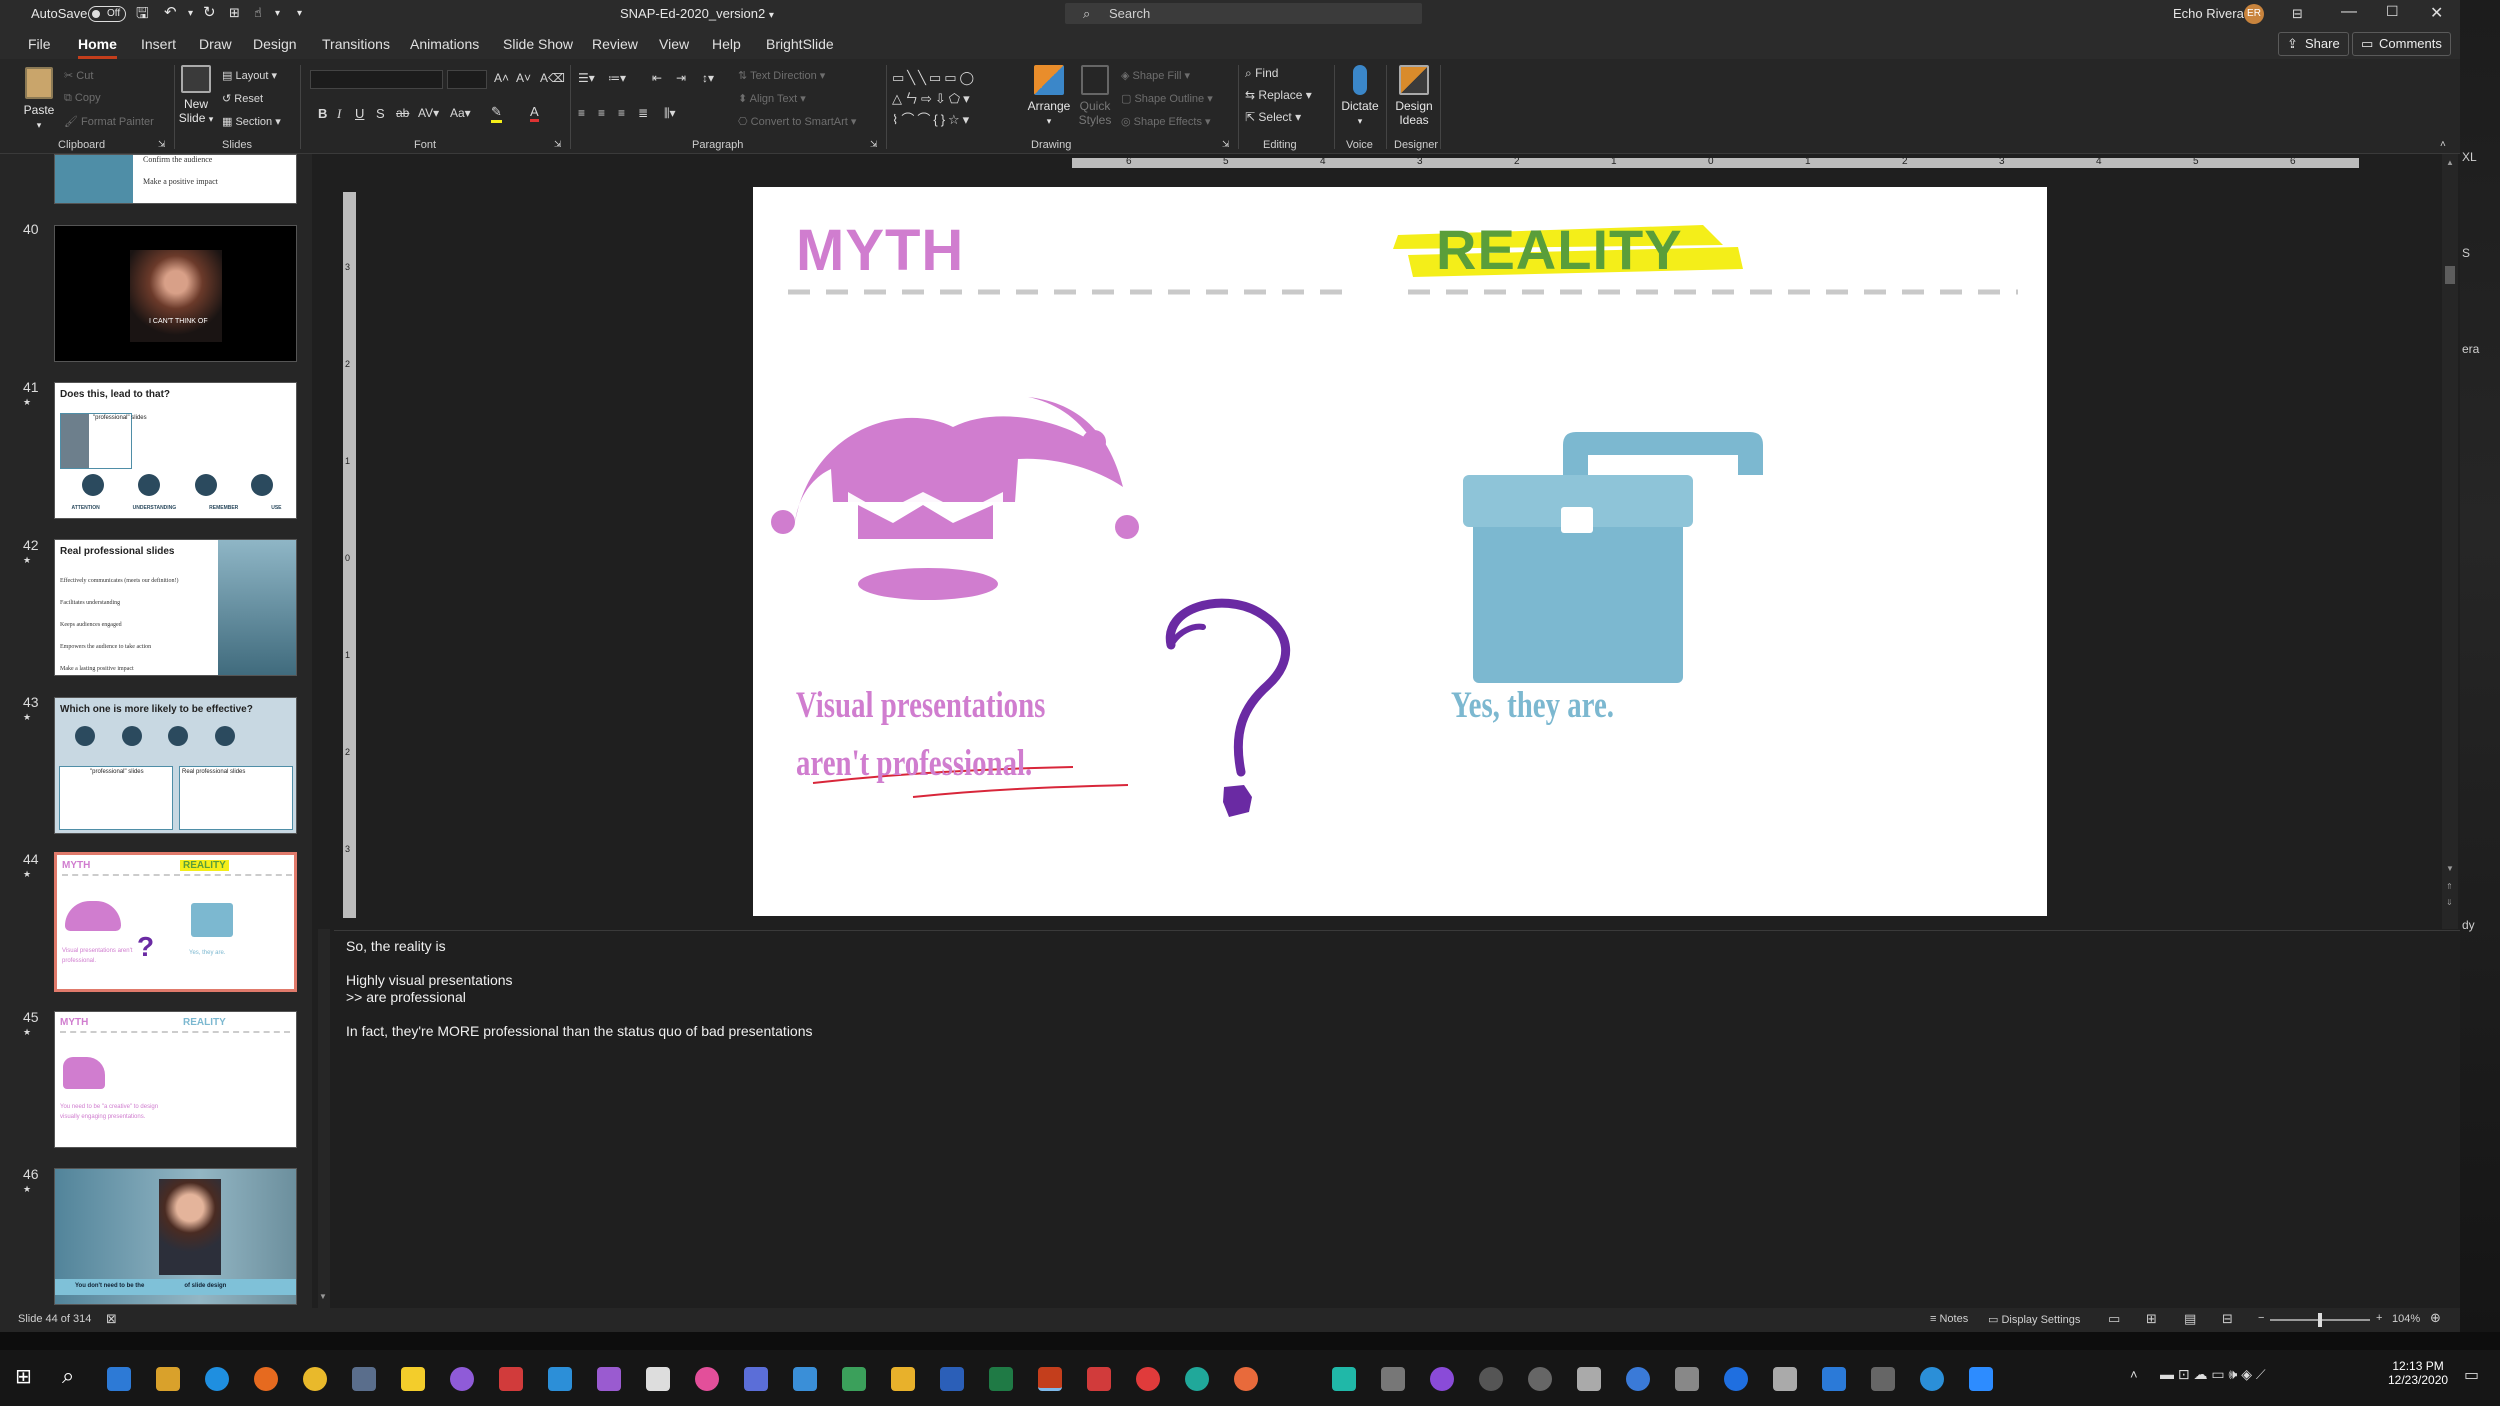 This screenshot has height=1406, width=2500. Describe the element at coordinates (708, 78) in the screenshot. I see `line-spacing-icon: ↕▾` at that location.